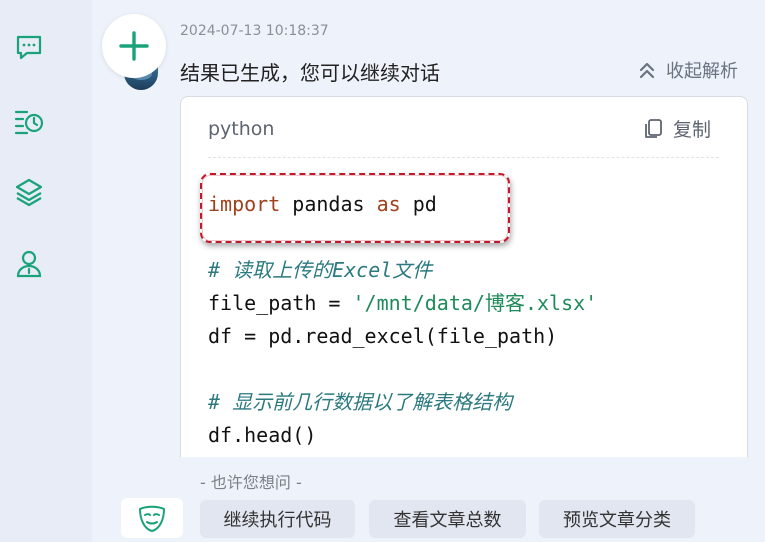  Describe the element at coordinates (383, 336) in the screenshot. I see `code-line: df = pd.read_excel(file_path)` at that location.